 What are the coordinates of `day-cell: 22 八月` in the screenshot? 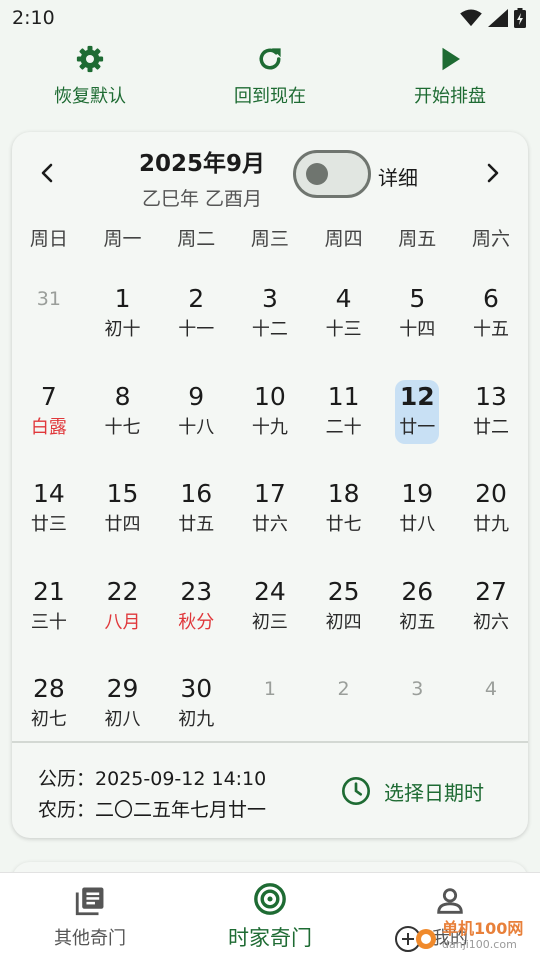 It's located at (123, 612).